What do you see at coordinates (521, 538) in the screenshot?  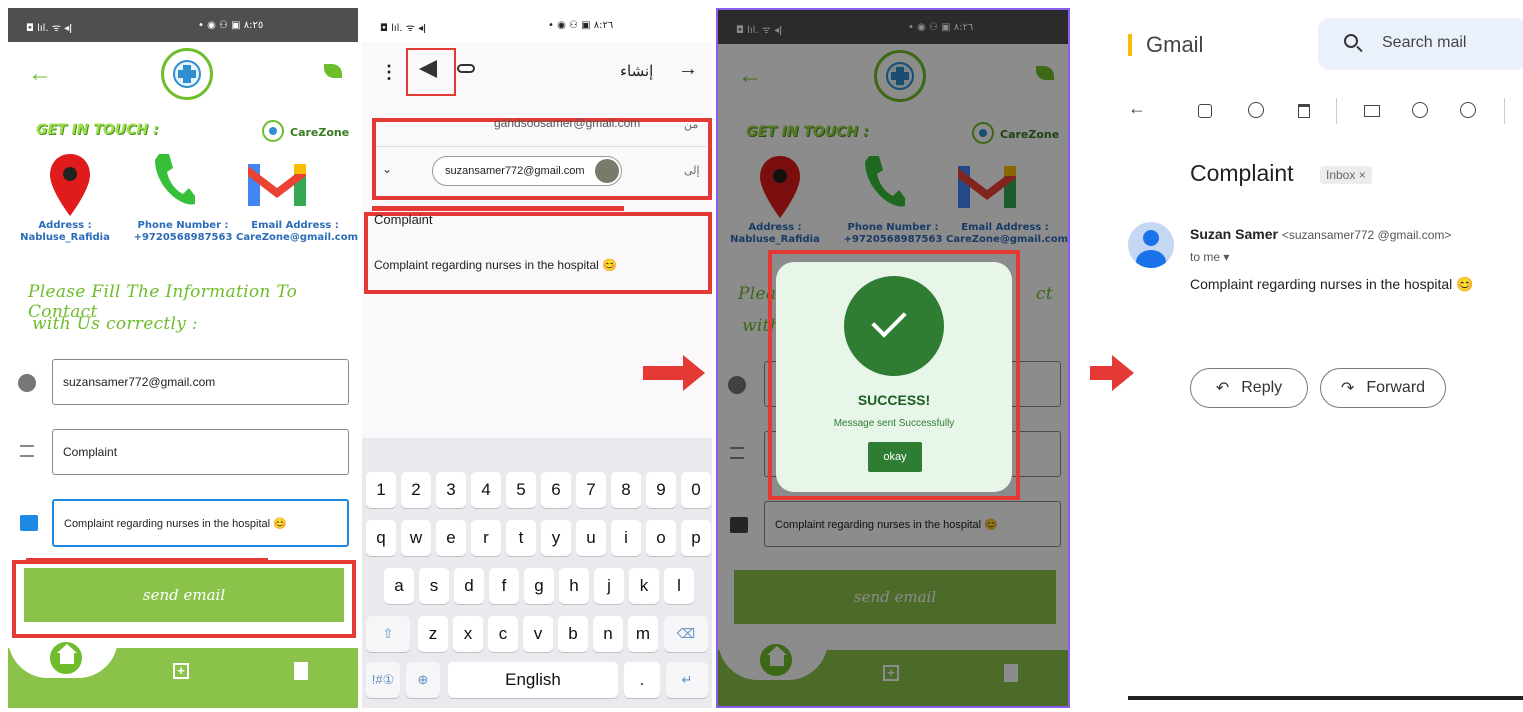 I see `key-t: t` at bounding box center [521, 538].